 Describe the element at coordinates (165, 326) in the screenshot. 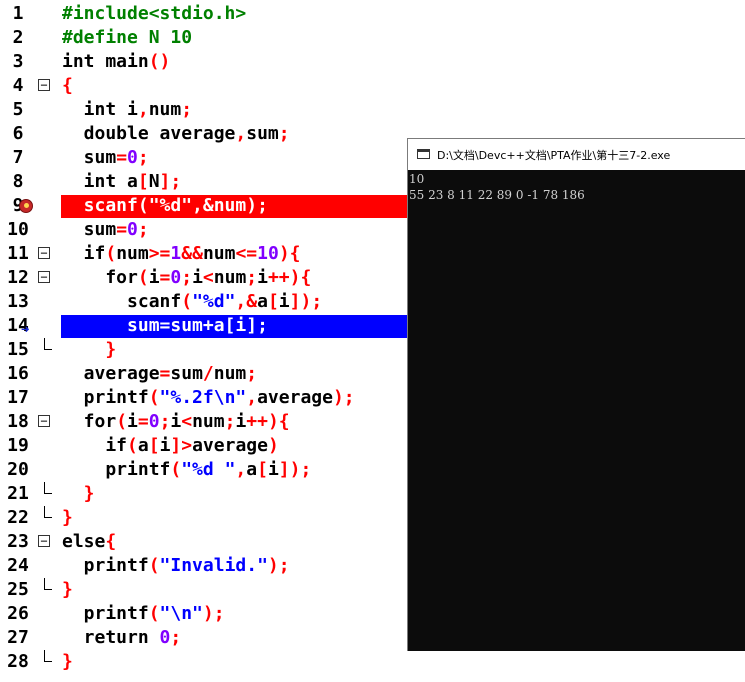

I see `code-text: sum=sum+a[i];` at that location.